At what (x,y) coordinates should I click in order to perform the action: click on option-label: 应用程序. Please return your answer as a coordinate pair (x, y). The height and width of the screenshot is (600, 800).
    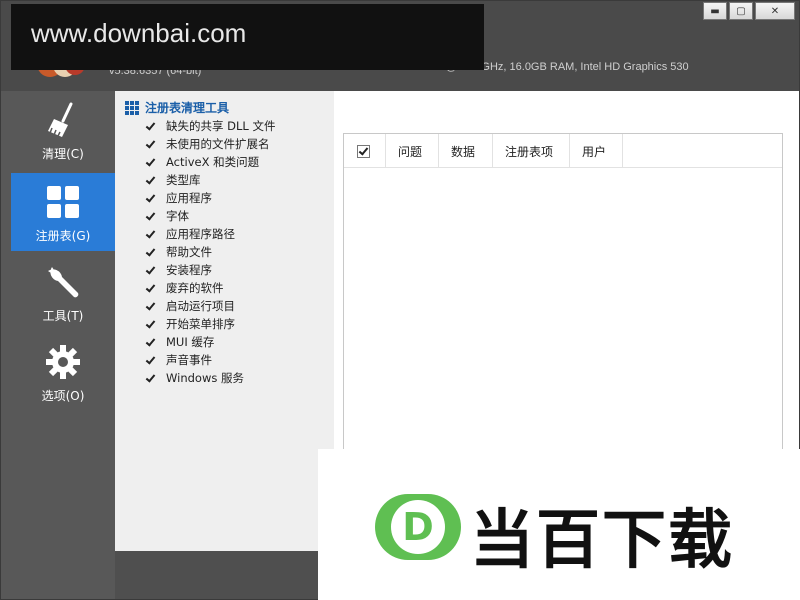
    Looking at the image, I should click on (189, 198).